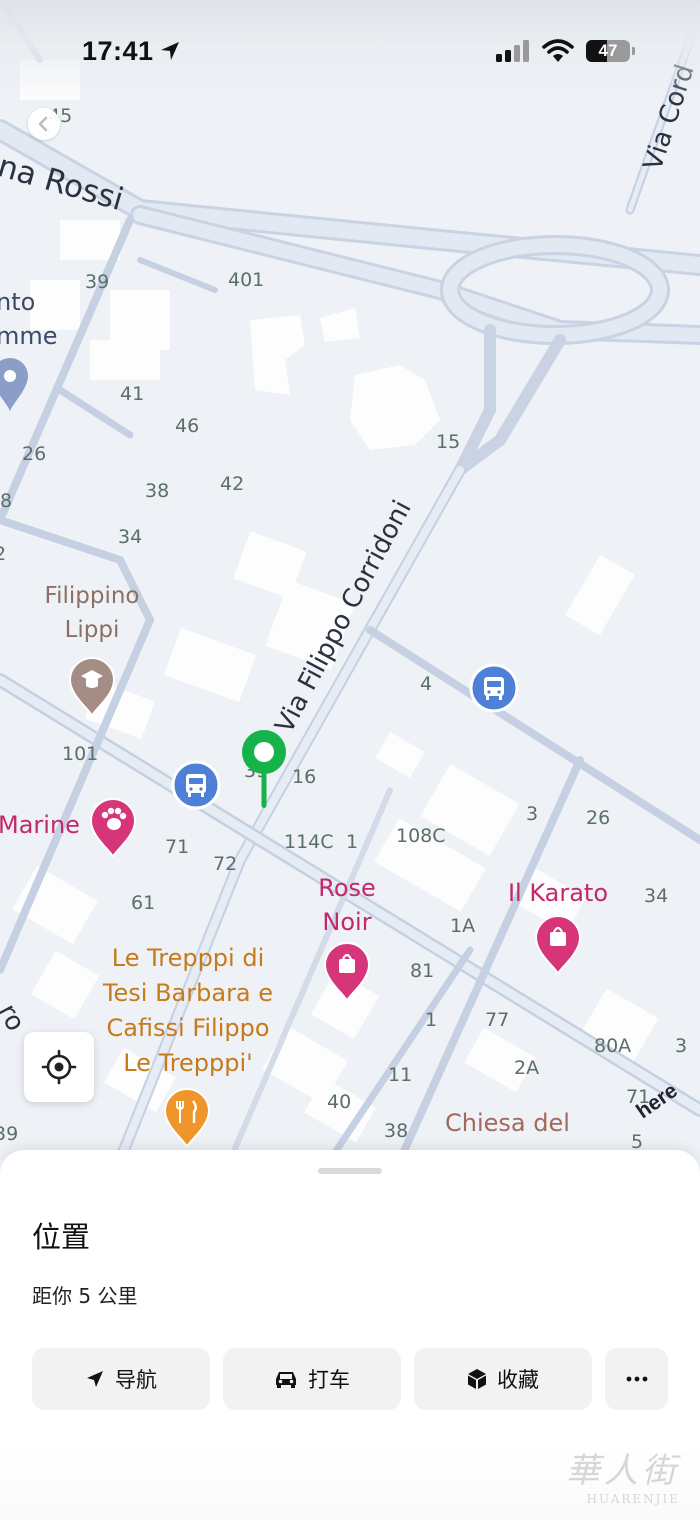 The height and width of the screenshot is (1520, 700). I want to click on house-number: 2A, so click(526, 1068).